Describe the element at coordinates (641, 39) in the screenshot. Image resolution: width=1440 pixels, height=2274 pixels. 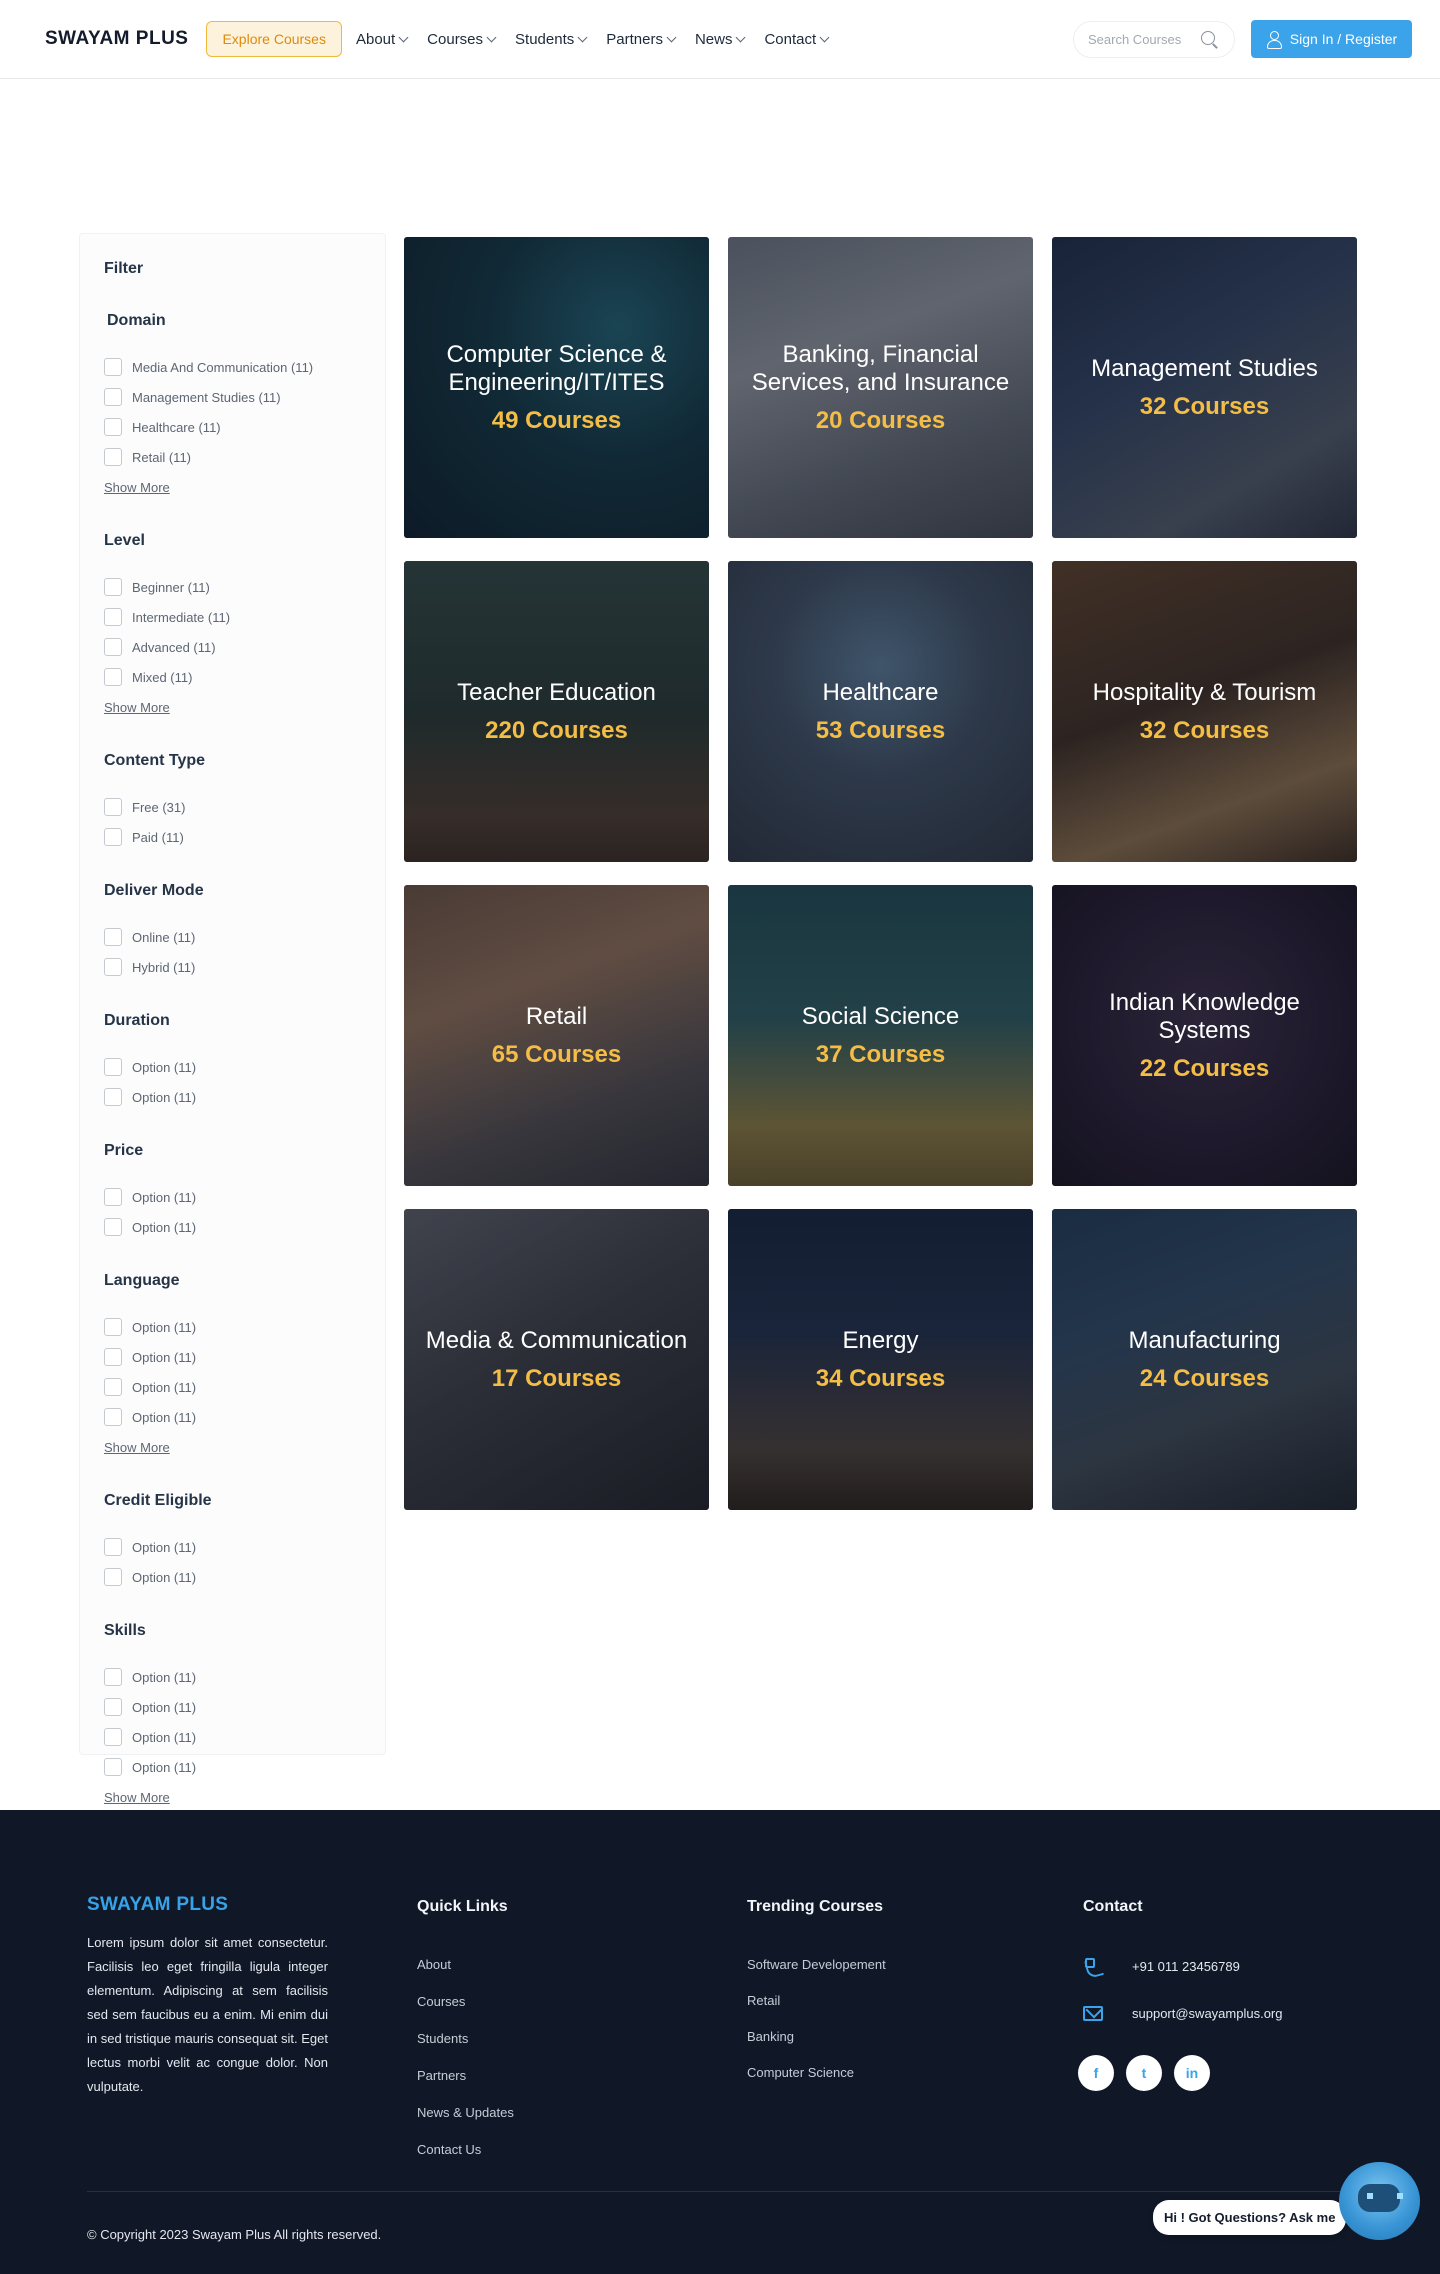
I see `nav-partners: Partners` at that location.